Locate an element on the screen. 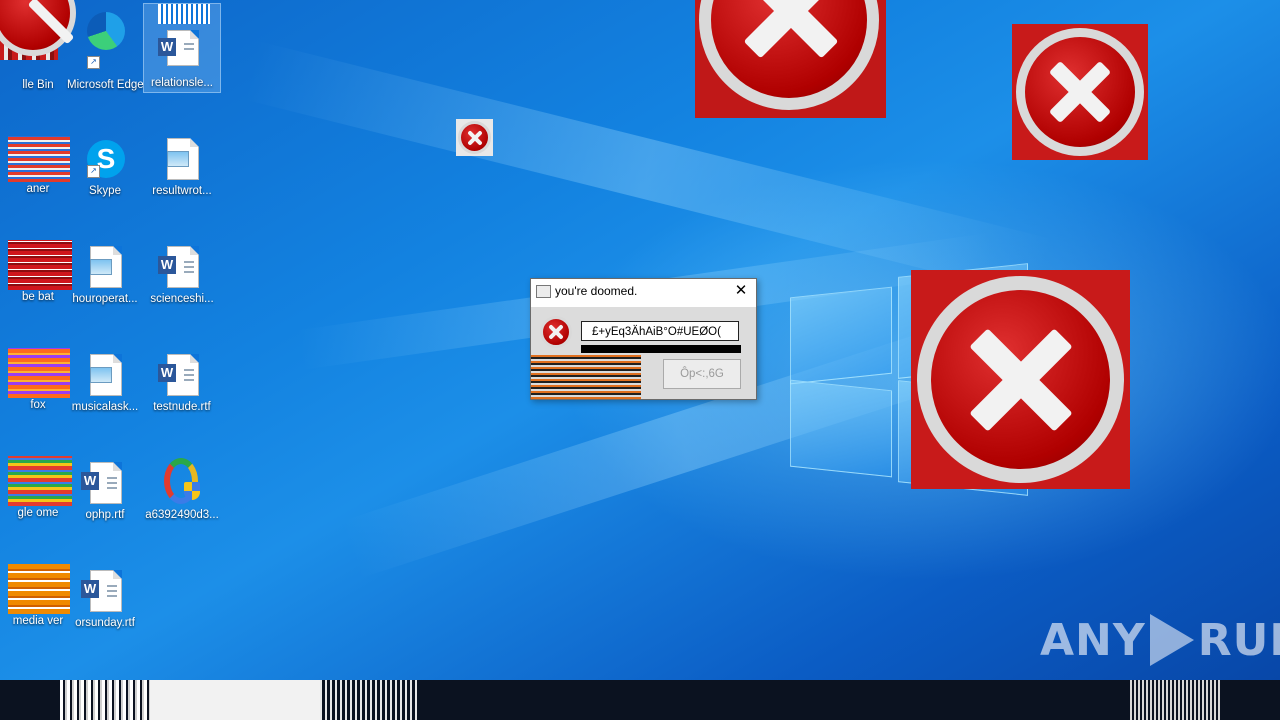  dialog-body: £+yEq3ÄhAiB°O#UEØO( Ôp<:,6G is located at coordinates (643, 353).